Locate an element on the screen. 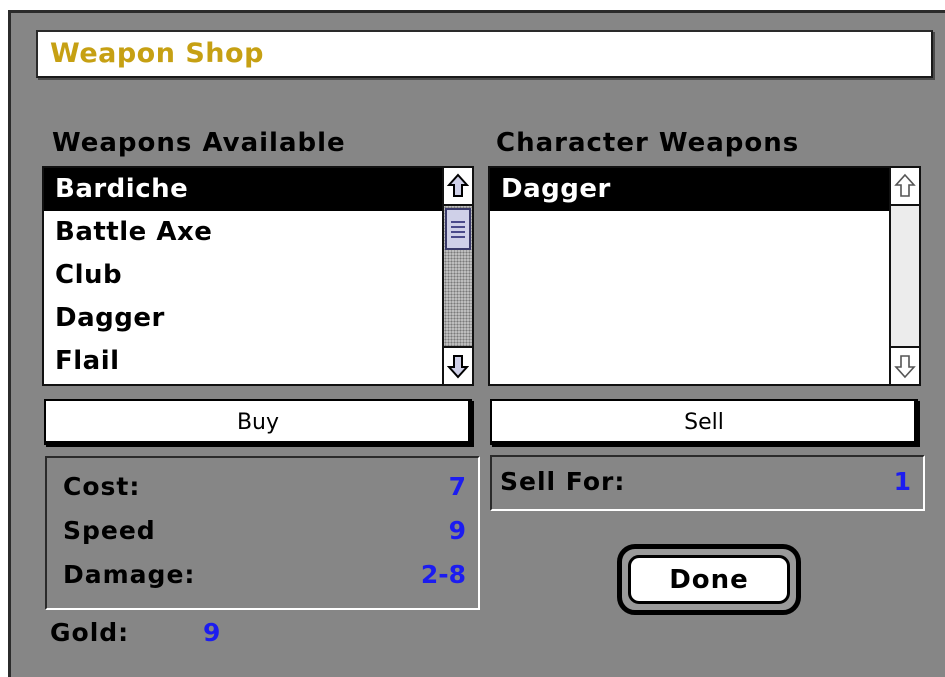 The width and height of the screenshot is (945, 677). weapons-available-item: Bardiche is located at coordinates (243, 189).